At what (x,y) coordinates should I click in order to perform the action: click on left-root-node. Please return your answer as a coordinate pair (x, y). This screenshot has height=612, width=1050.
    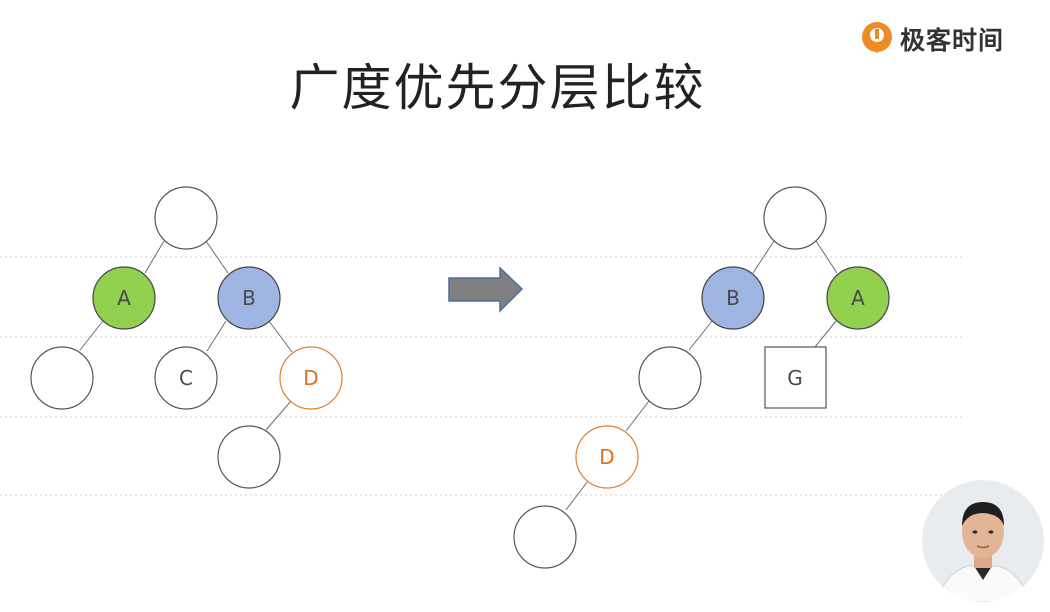
    Looking at the image, I should click on (186, 218).